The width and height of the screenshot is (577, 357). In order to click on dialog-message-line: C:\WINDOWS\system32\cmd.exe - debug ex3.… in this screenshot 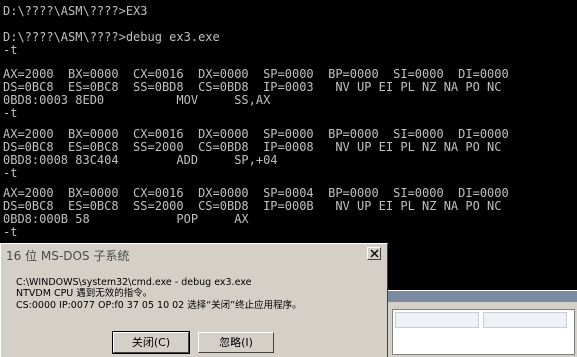, I will do `click(134, 282)`.